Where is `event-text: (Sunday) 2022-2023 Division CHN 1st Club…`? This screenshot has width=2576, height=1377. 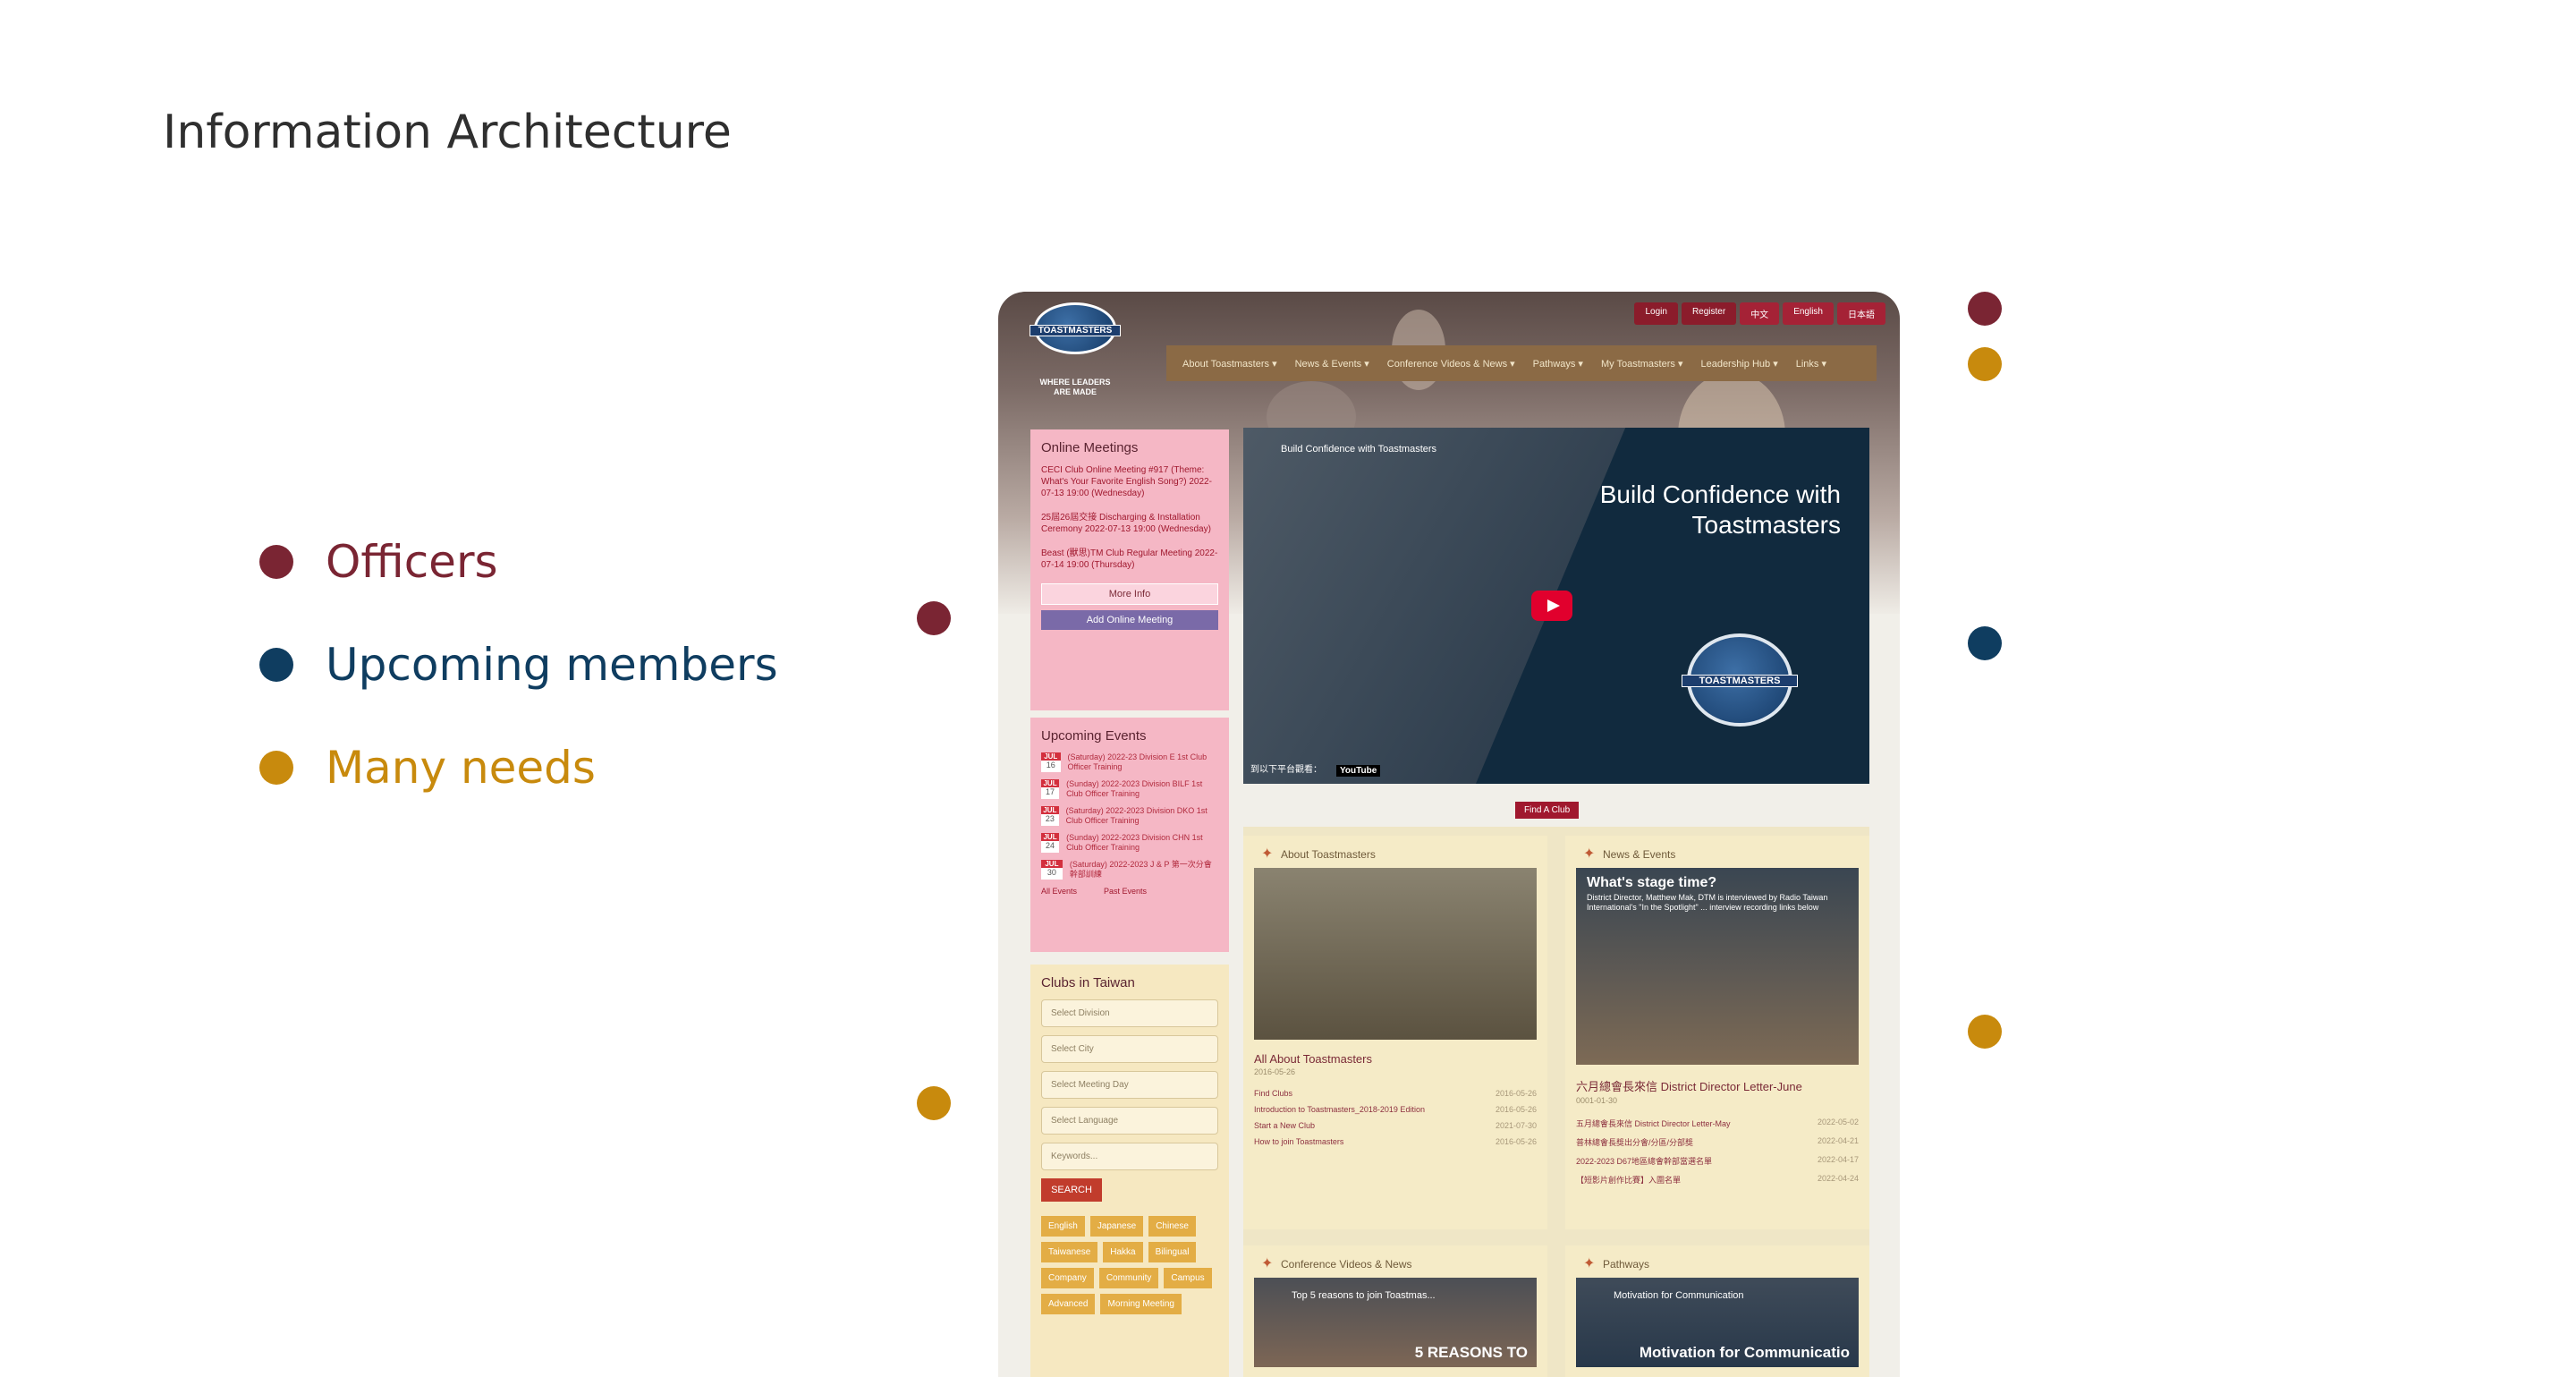 event-text: (Sunday) 2022-2023 Division CHN 1st Club… is located at coordinates (1134, 842).